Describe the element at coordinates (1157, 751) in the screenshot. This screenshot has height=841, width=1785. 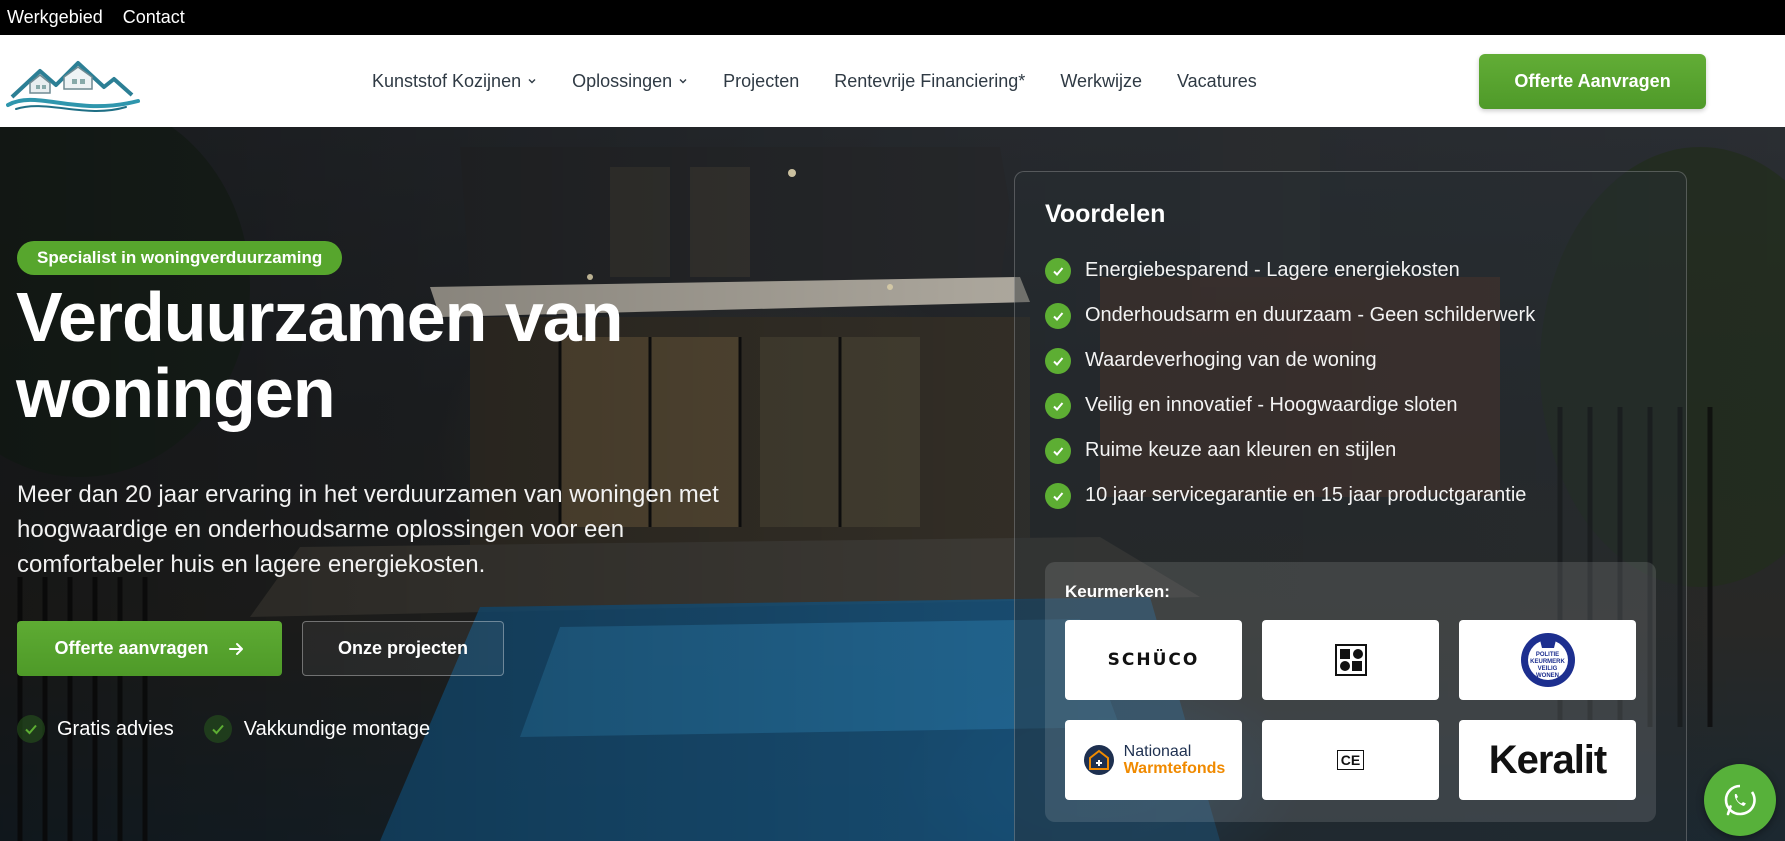
I see `warmtefonds-line-1: Nationaal` at that location.